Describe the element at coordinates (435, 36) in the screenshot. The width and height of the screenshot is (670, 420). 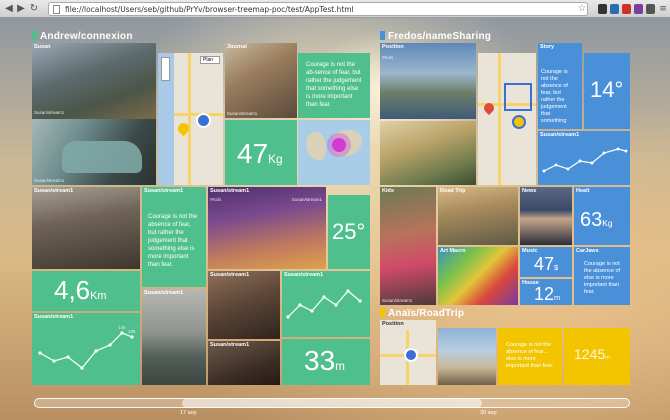
I see `group-title-fredos: Fredos/nameSharing` at that location.